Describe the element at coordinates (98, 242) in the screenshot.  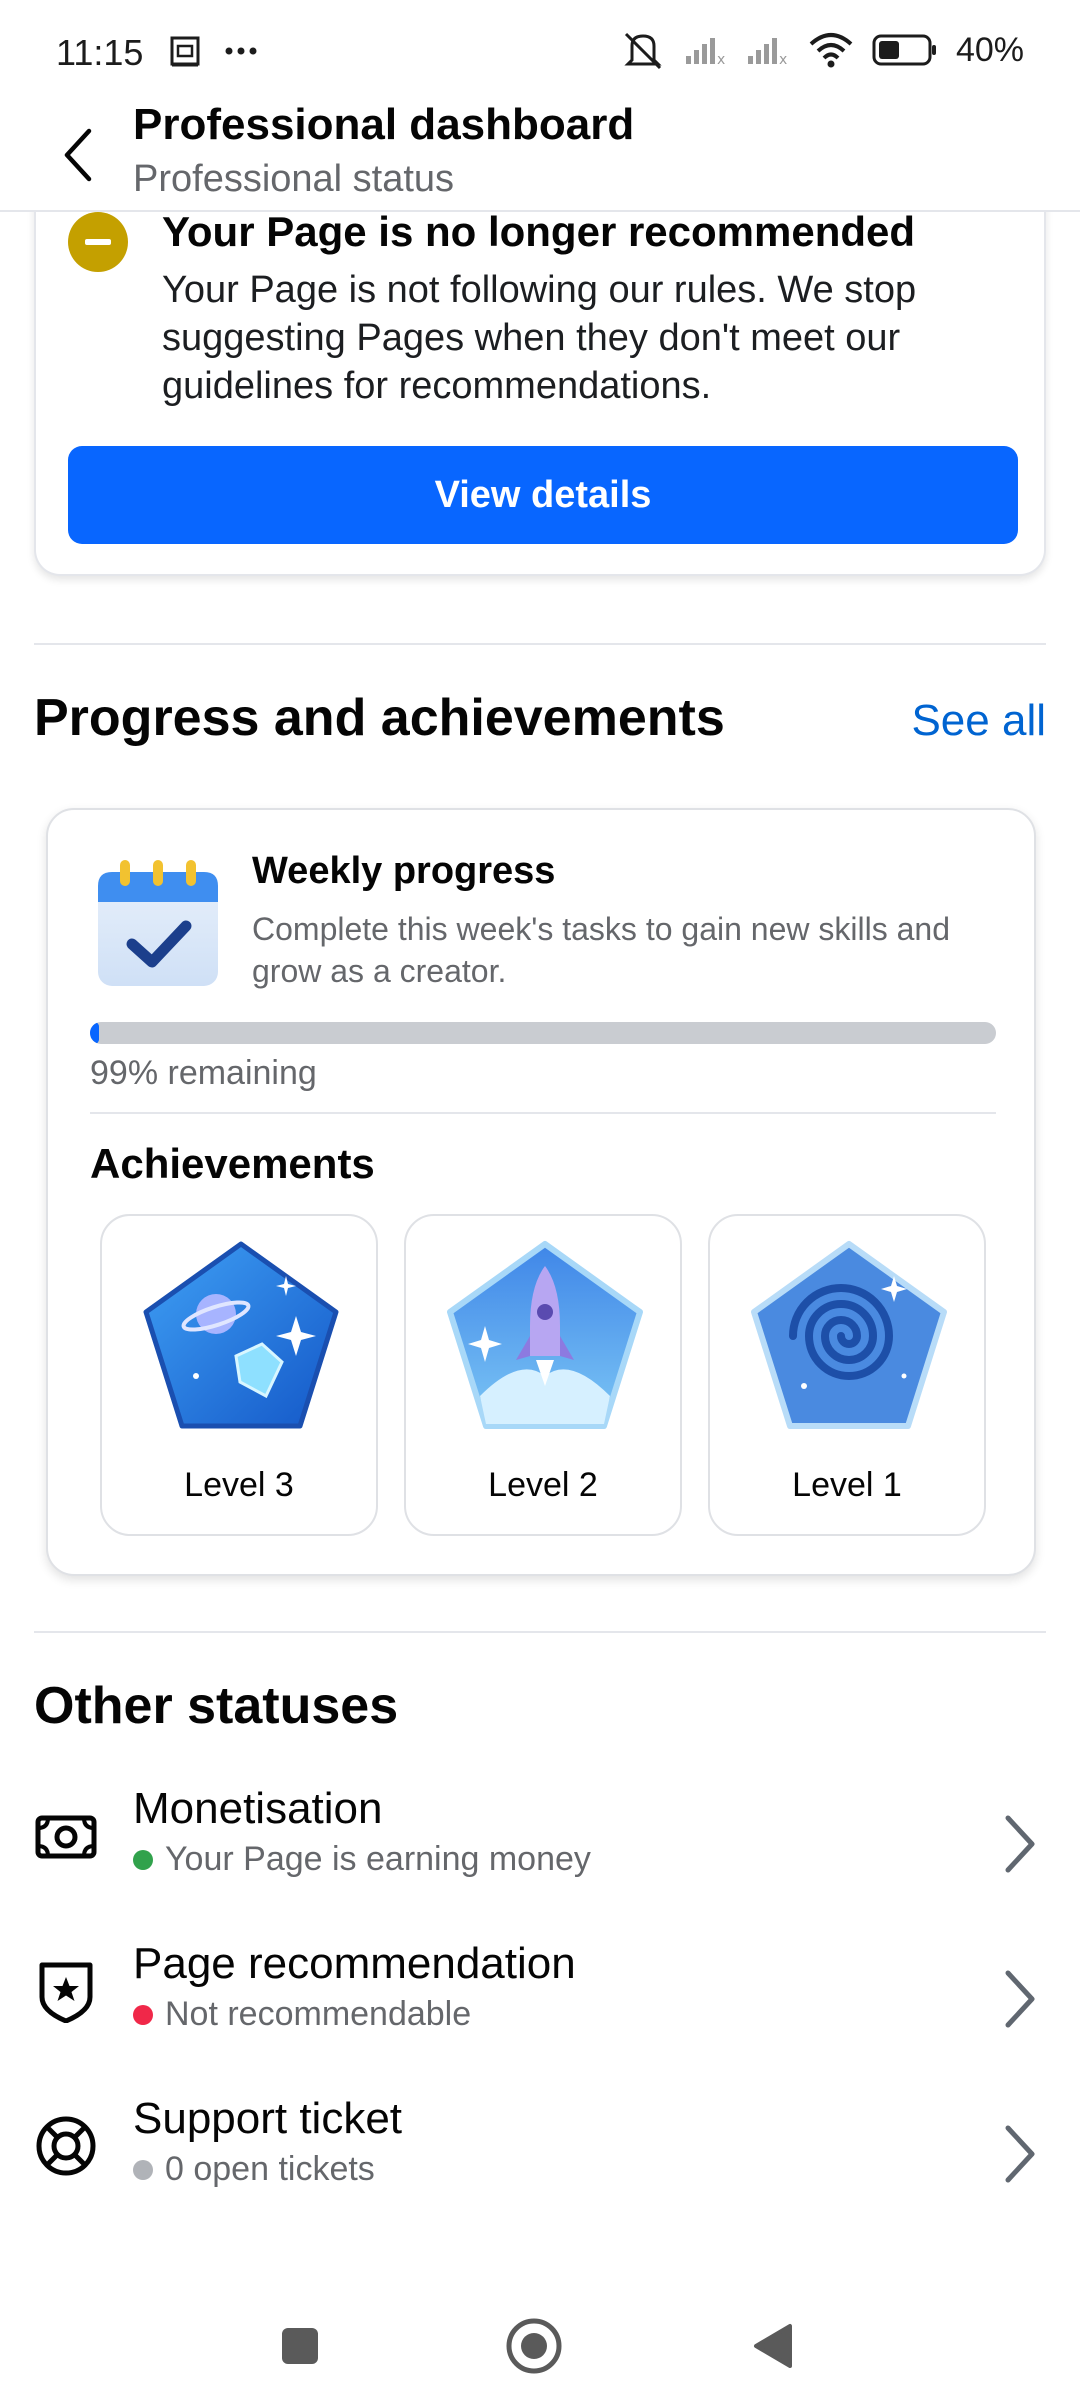
I see `minus-circle-icon` at that location.